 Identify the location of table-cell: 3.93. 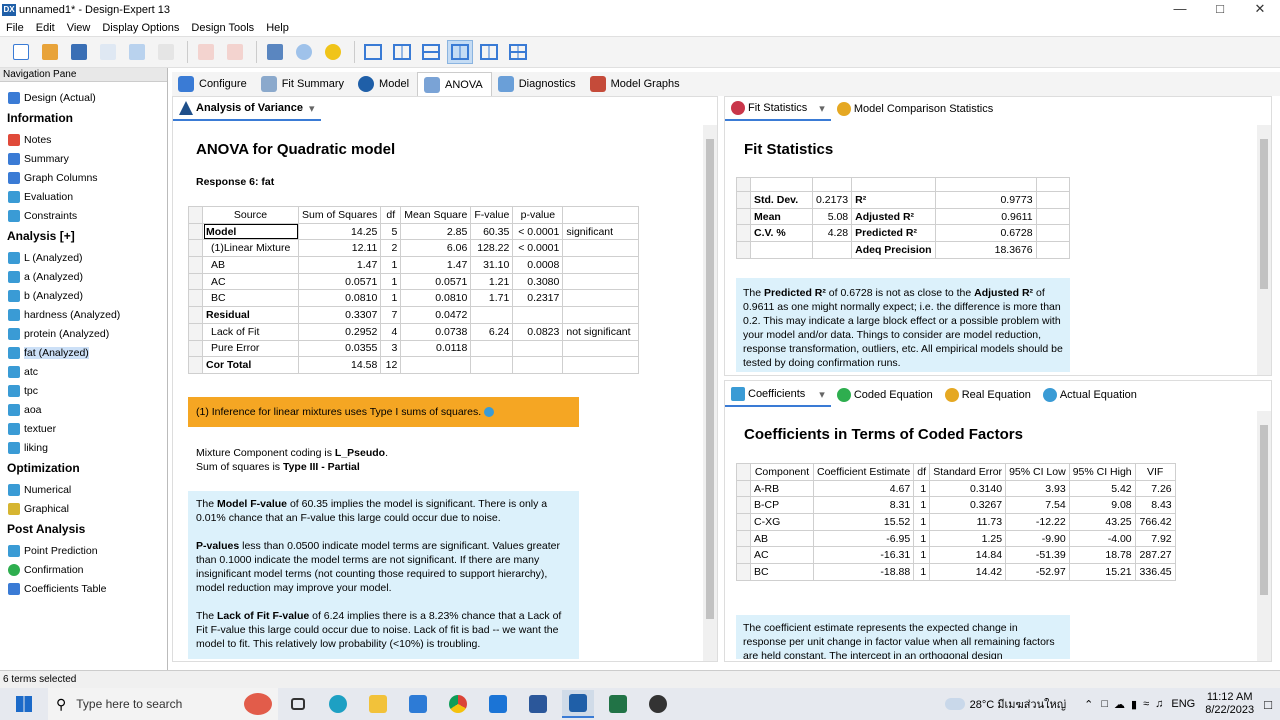
(1037, 488).